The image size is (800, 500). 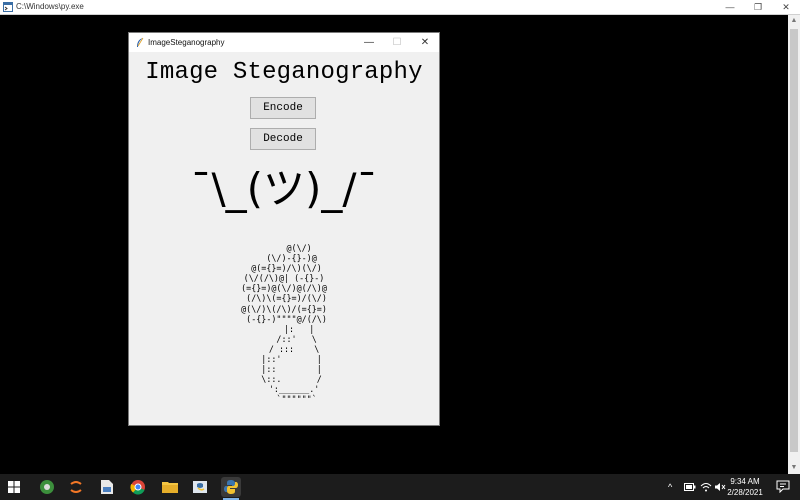 What do you see at coordinates (794, 240) in the screenshot?
I see `scrollbar-thumb` at bounding box center [794, 240].